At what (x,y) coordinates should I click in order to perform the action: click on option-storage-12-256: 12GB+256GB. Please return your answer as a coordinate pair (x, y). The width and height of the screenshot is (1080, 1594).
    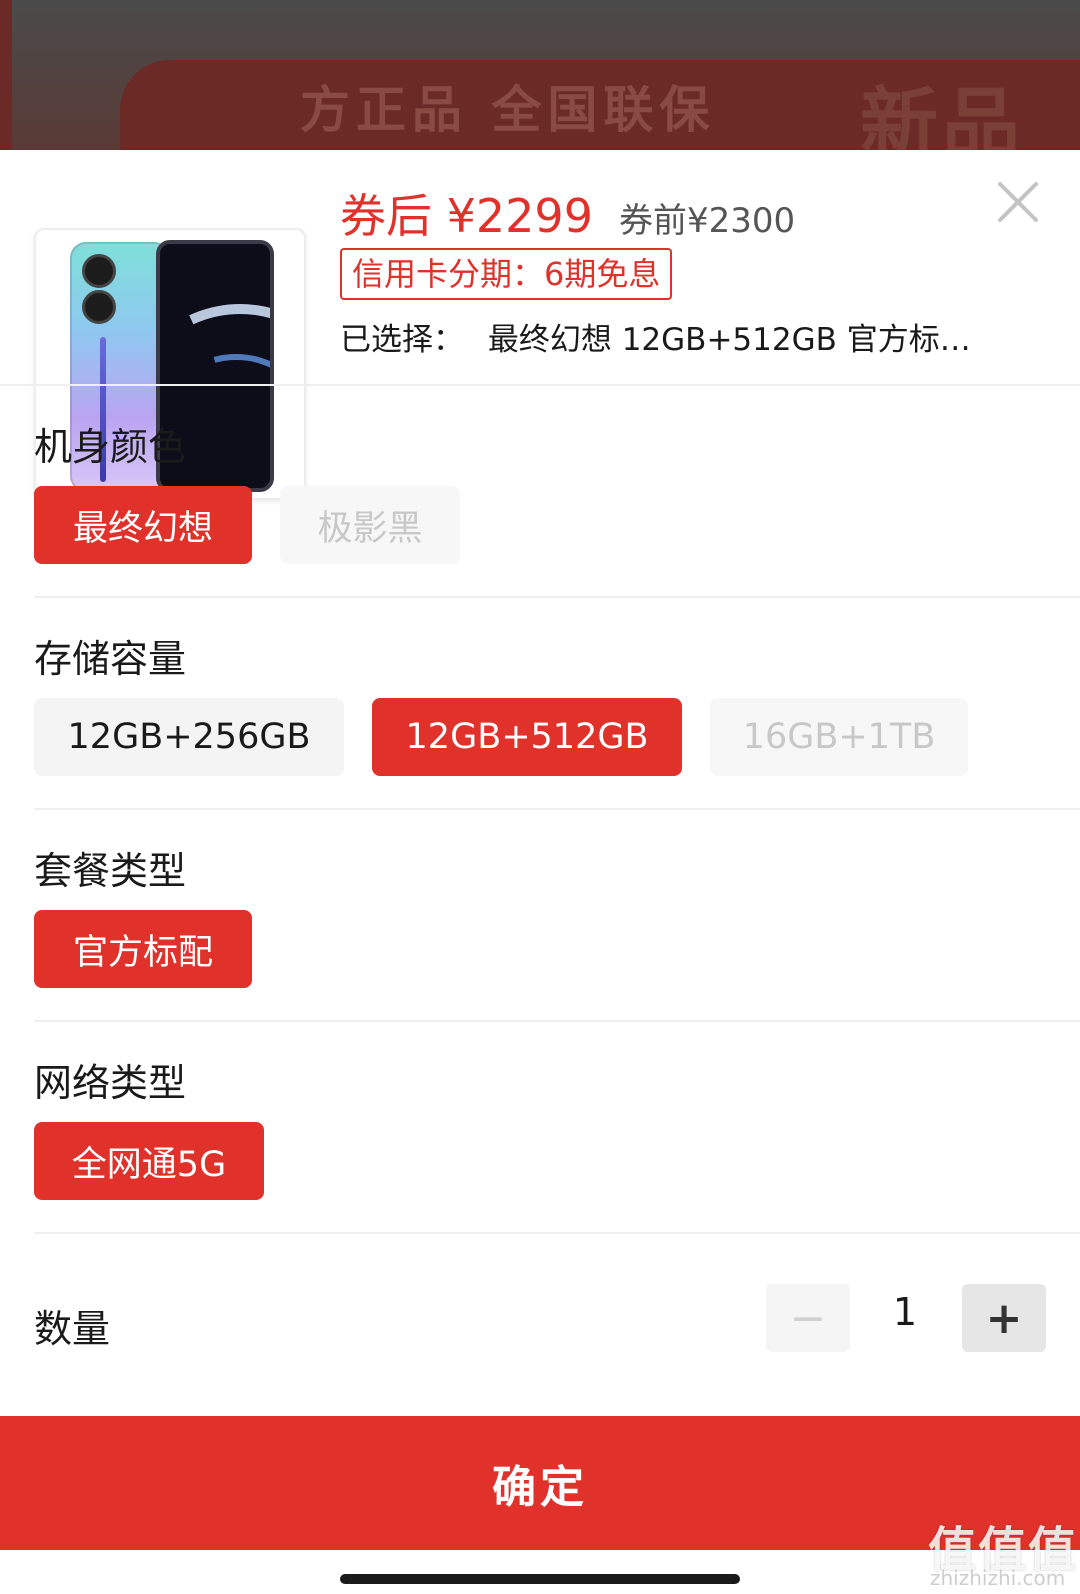
    Looking at the image, I should click on (189, 737).